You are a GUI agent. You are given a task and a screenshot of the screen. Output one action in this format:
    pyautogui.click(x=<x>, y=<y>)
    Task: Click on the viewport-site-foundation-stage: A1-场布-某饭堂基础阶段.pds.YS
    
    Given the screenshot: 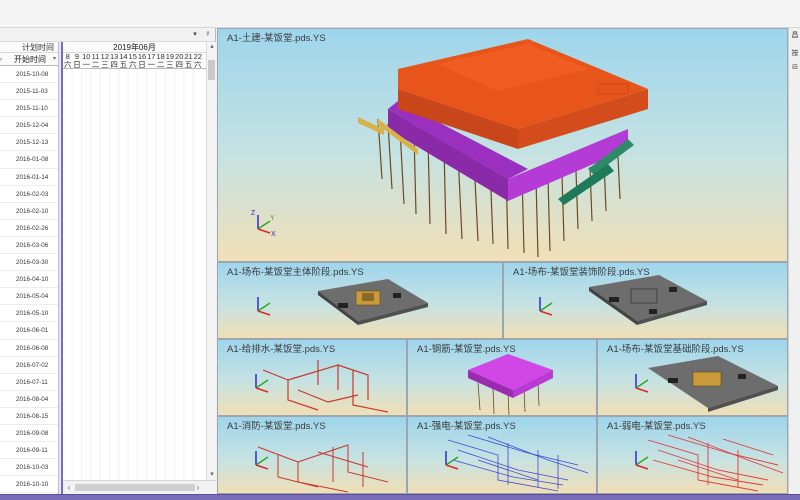 What is the action you would take?
    pyautogui.click(x=692, y=377)
    